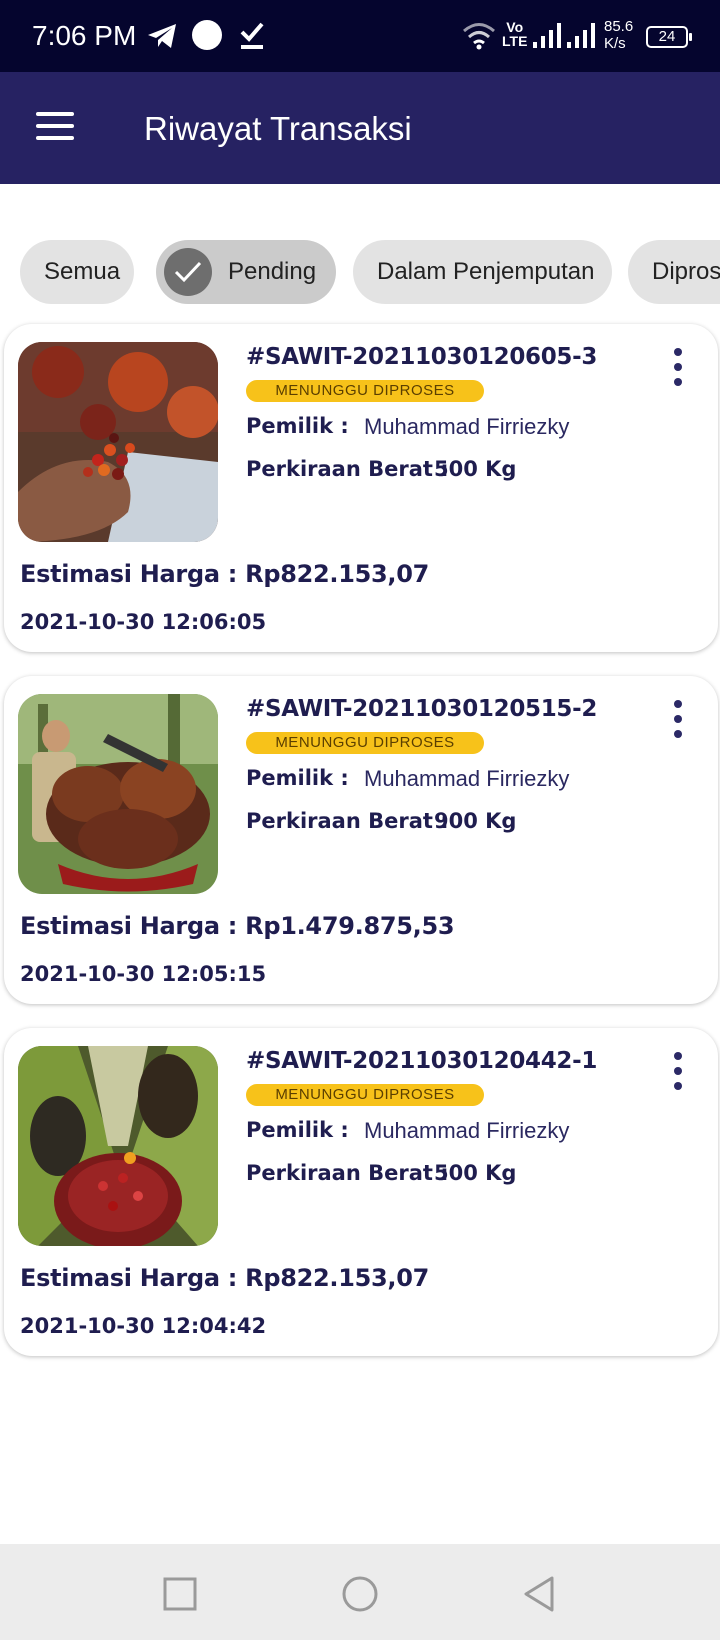 This screenshot has height=1640, width=720. Describe the element at coordinates (162, 36) in the screenshot. I see `telegram-icon` at that location.